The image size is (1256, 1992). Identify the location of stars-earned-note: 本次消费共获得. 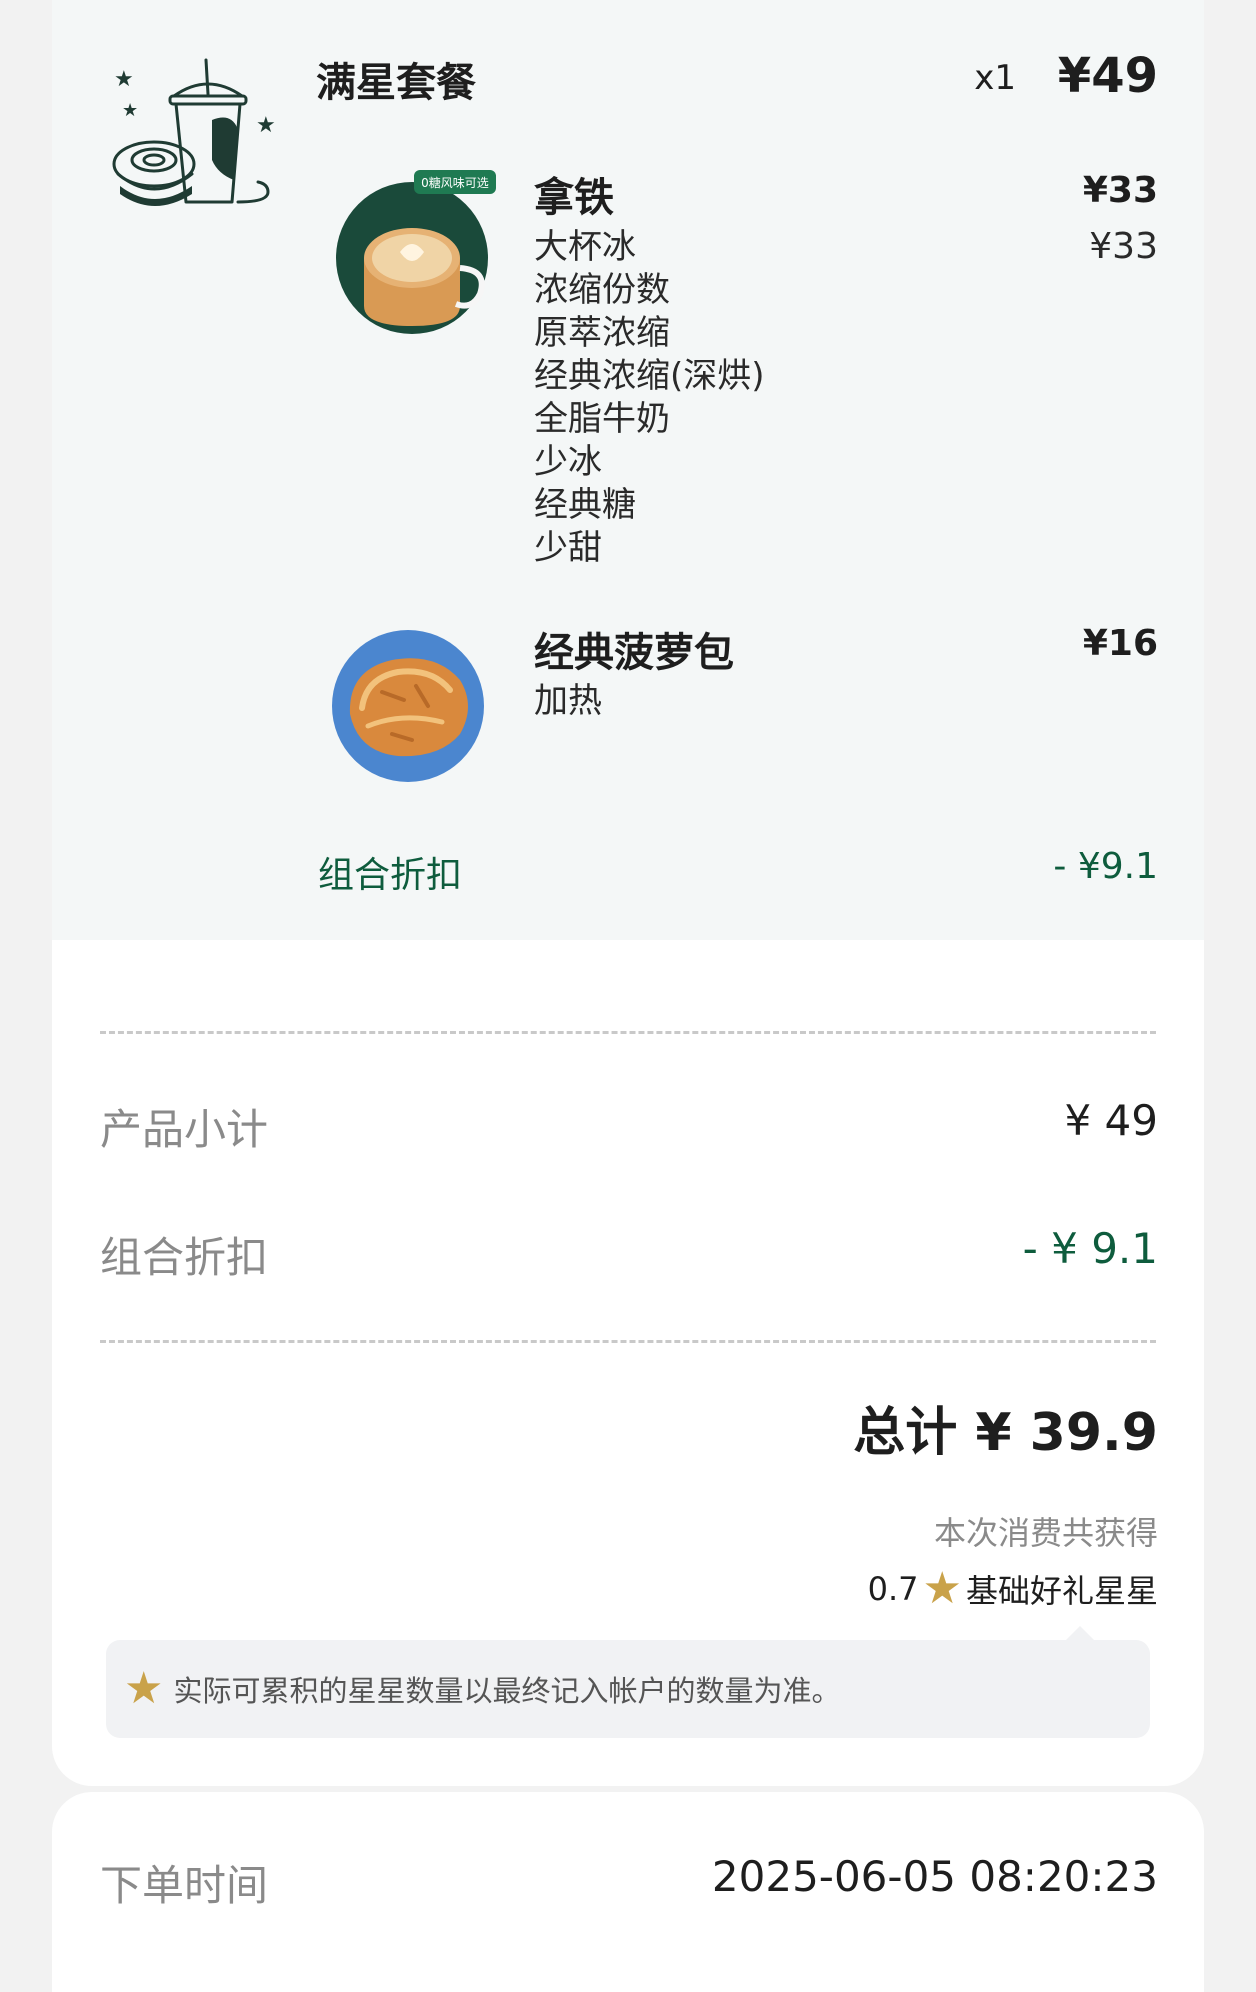
(1045, 1533).